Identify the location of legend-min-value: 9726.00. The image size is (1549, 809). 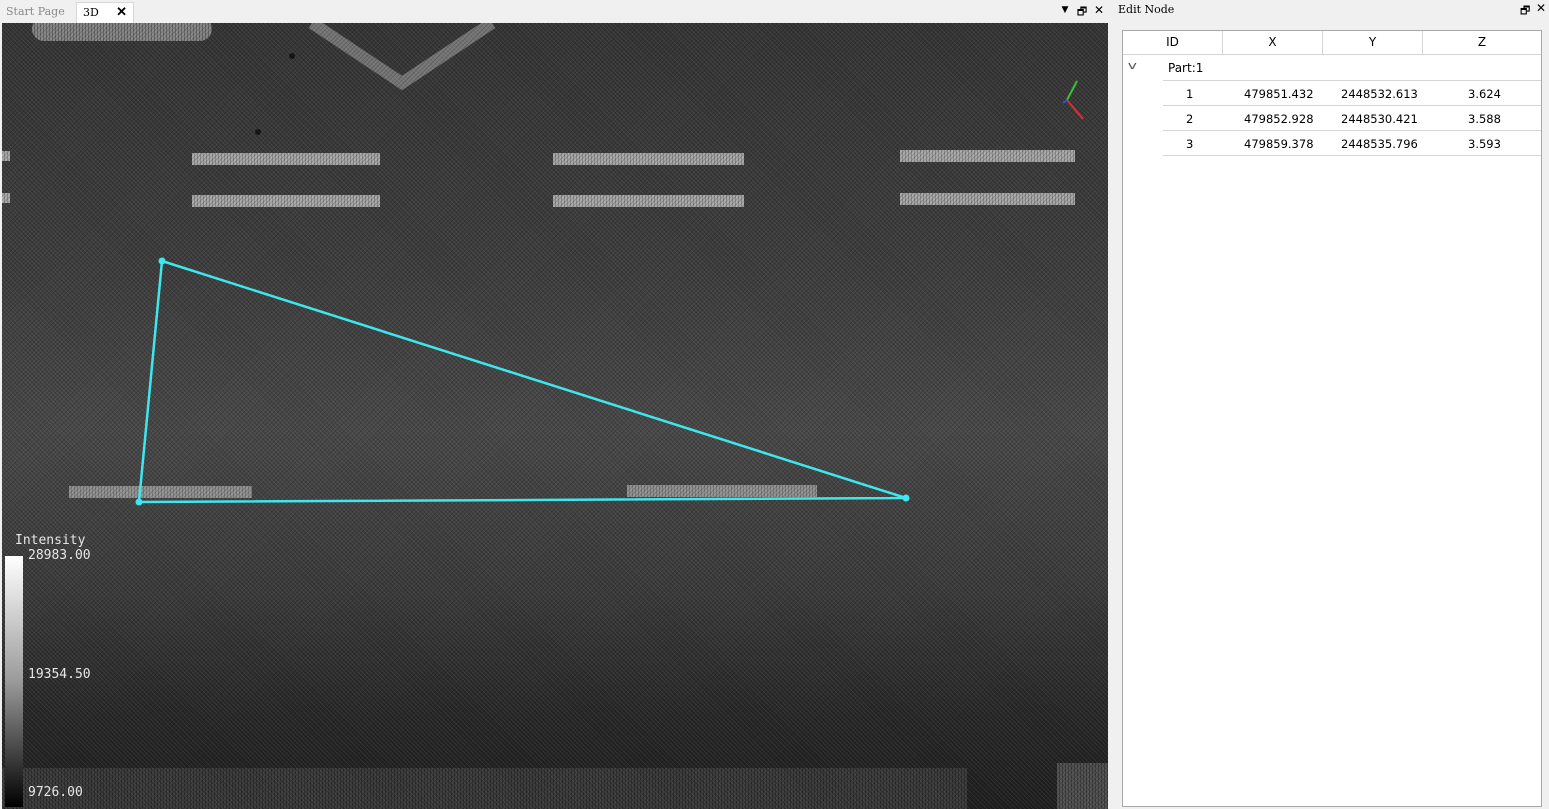
(55, 792).